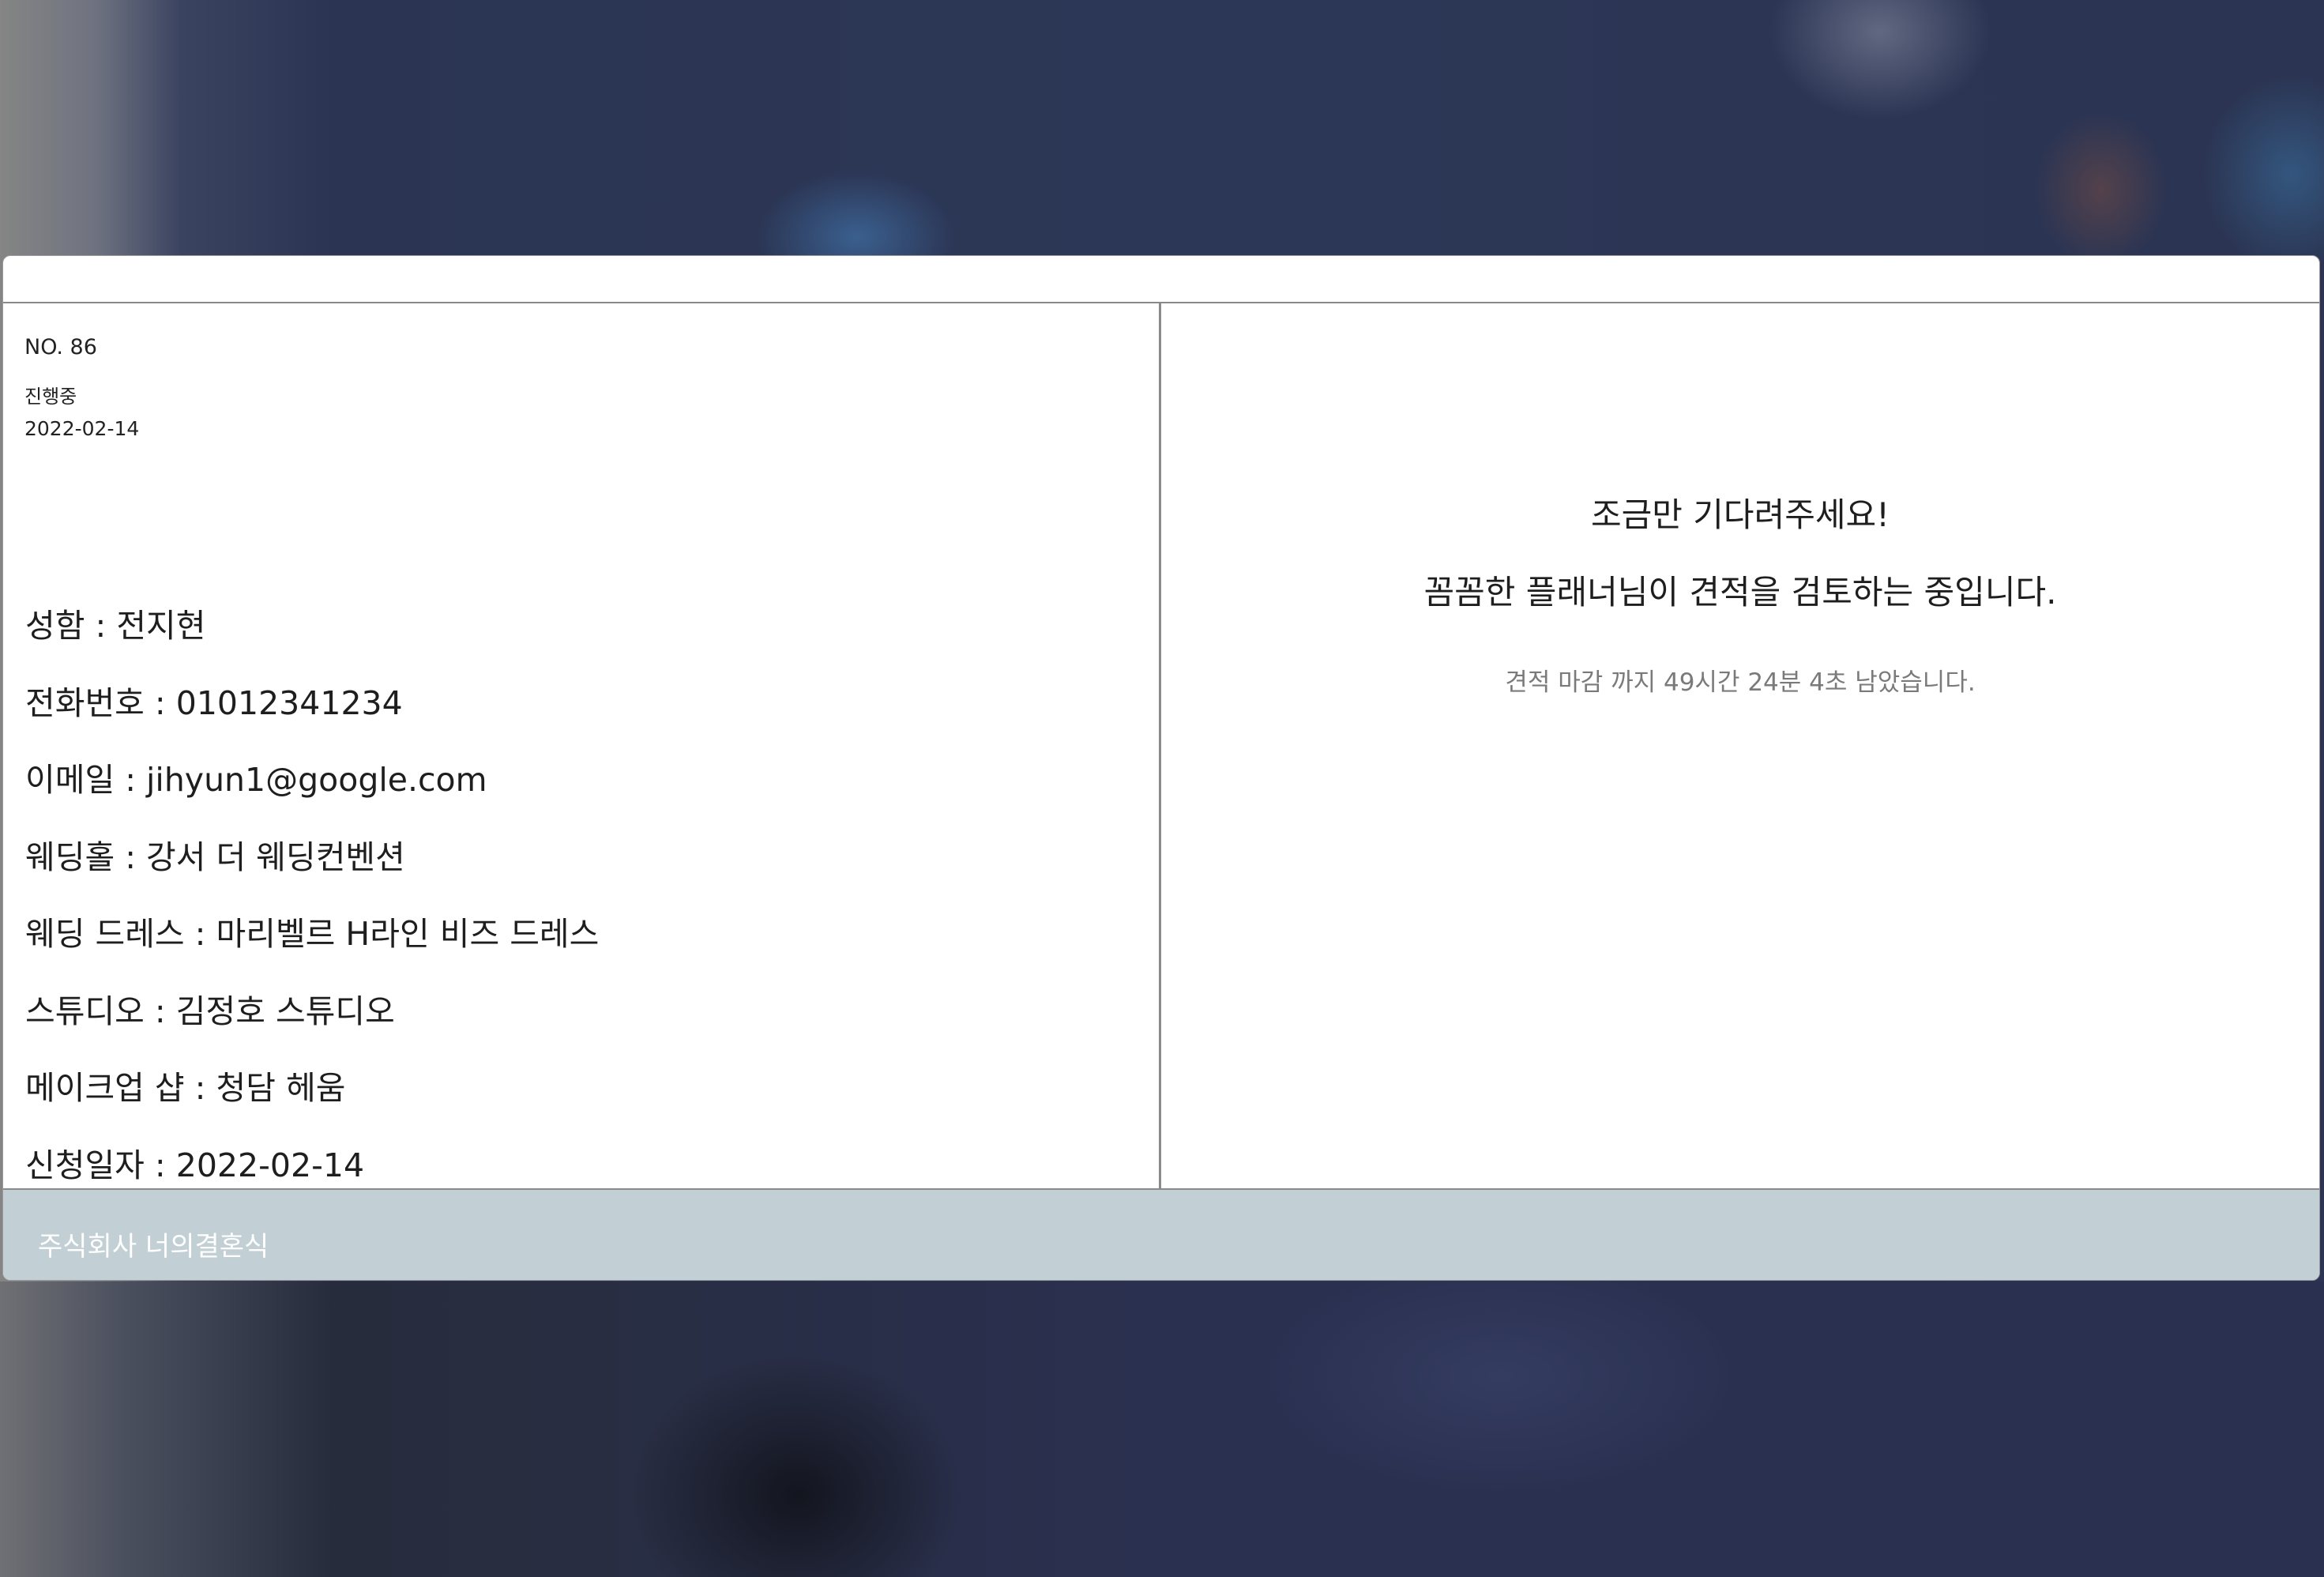 The height and width of the screenshot is (1577, 2324). What do you see at coordinates (312, 934) in the screenshot?
I see `wedding-dress: 웨딩 드레스 : 마리벨르 H라인 비즈 드레스` at bounding box center [312, 934].